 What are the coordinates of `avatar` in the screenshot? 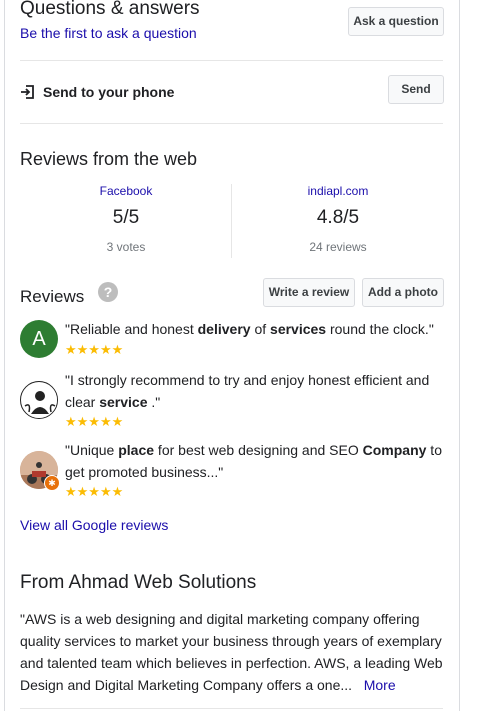 It's located at (39, 400).